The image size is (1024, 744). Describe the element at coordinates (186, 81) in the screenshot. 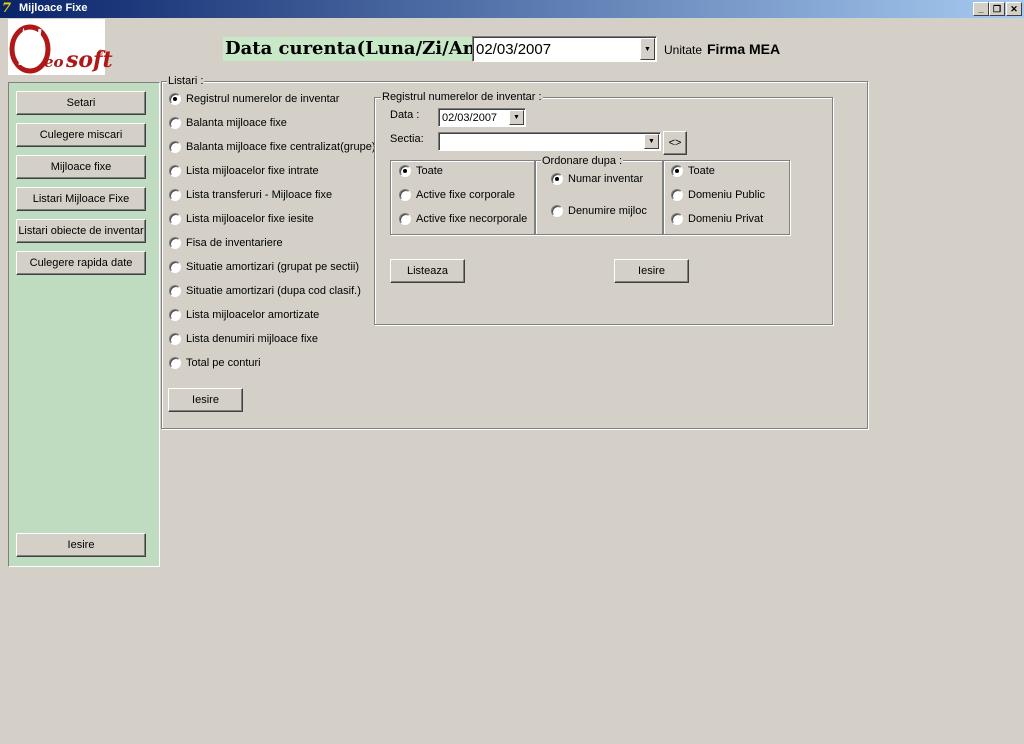

I see `listari-legend: Listari :` at that location.